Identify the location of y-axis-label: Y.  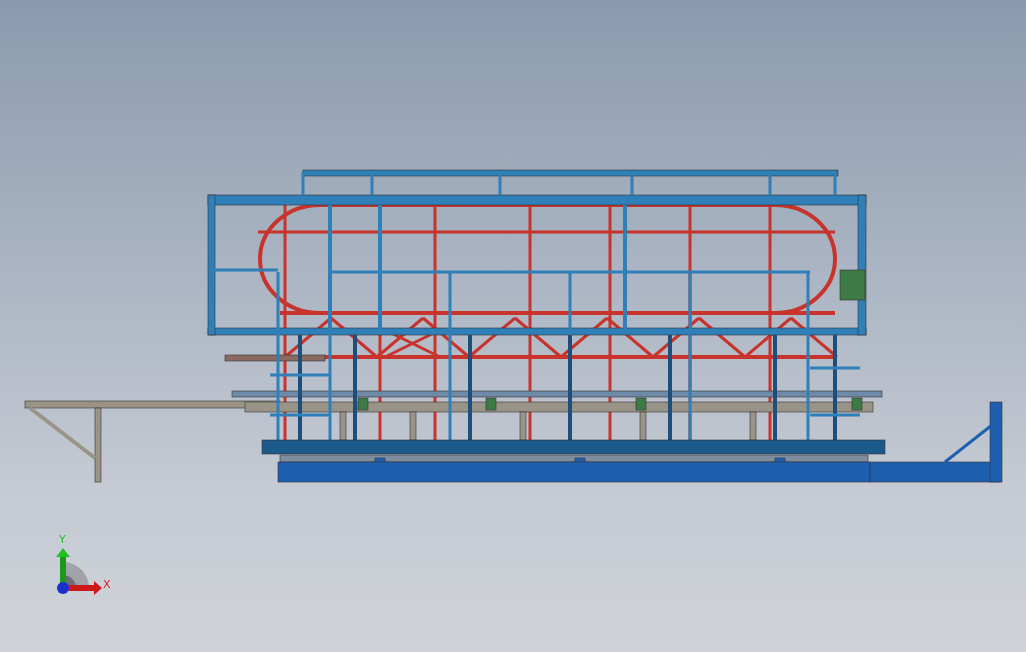
(62, 539).